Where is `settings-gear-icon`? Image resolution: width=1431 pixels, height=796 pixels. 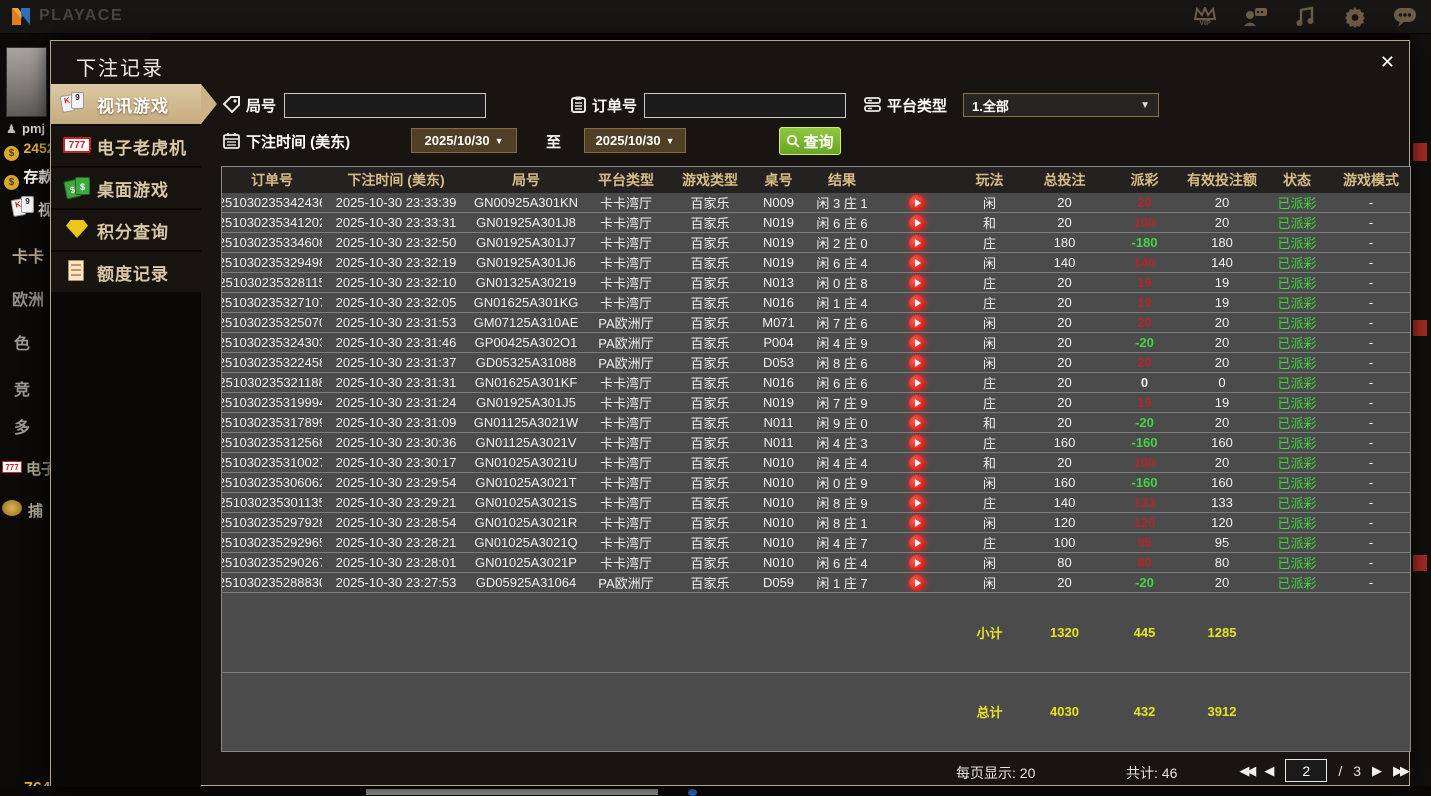 settings-gear-icon is located at coordinates (1355, 17).